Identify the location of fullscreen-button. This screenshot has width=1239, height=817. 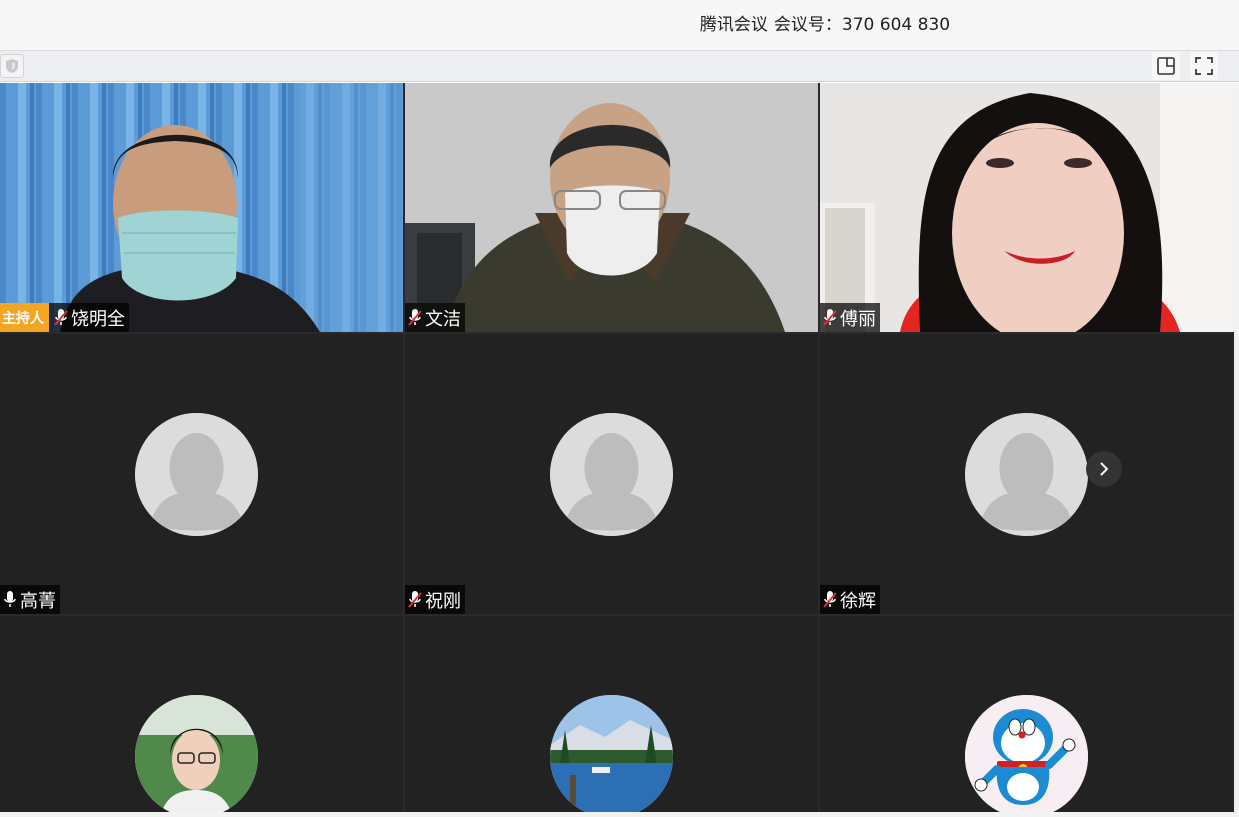
(1204, 66).